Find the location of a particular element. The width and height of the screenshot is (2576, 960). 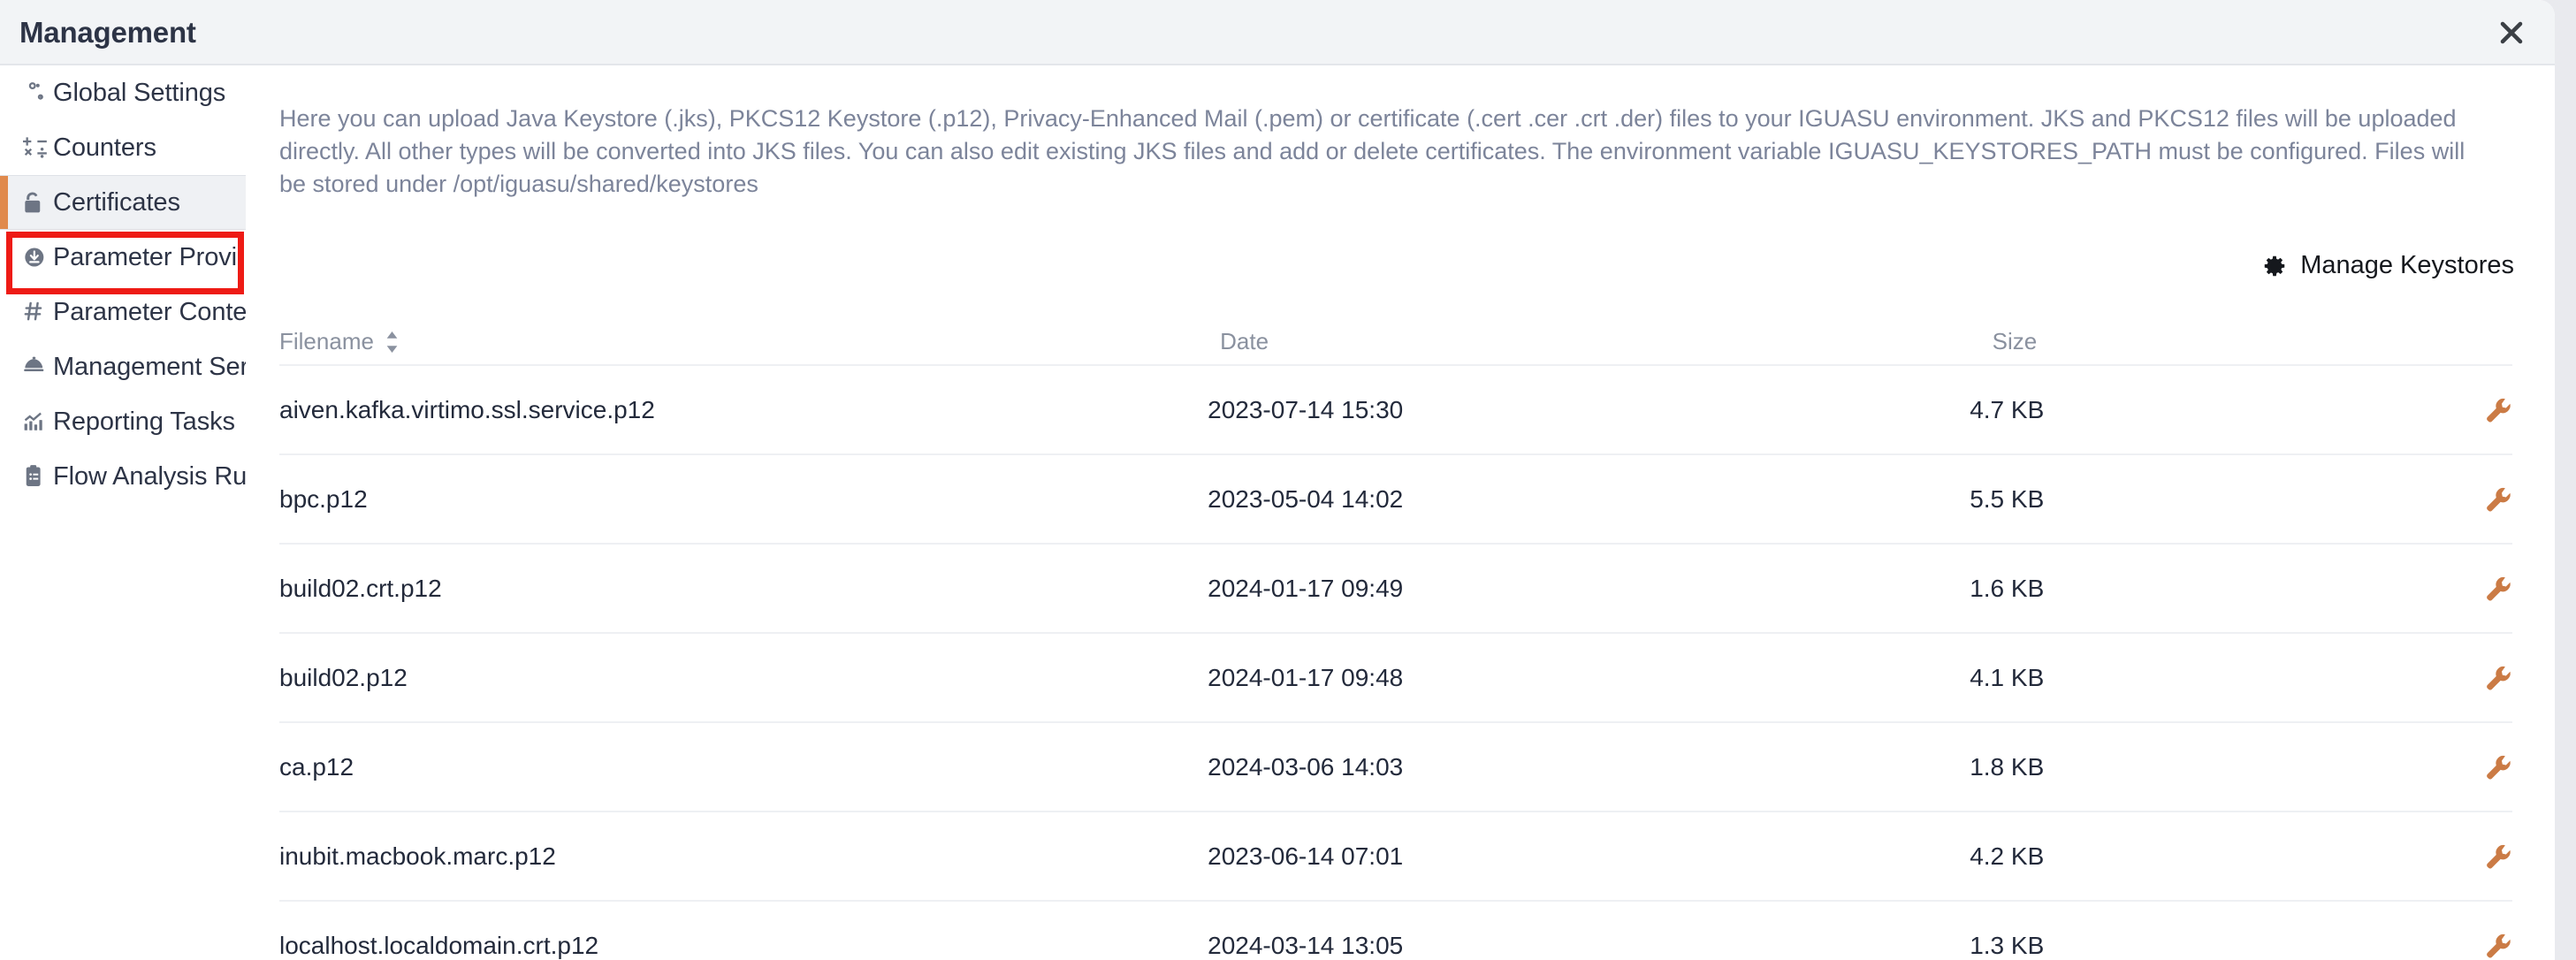

sidebar-item-label: Counters is located at coordinates (104, 147).